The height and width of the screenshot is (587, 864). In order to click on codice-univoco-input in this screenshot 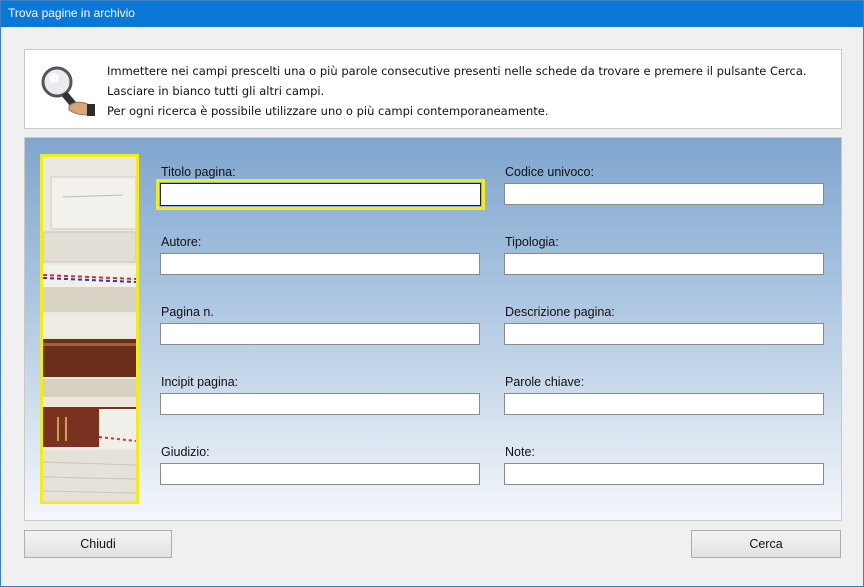, I will do `click(664, 194)`.